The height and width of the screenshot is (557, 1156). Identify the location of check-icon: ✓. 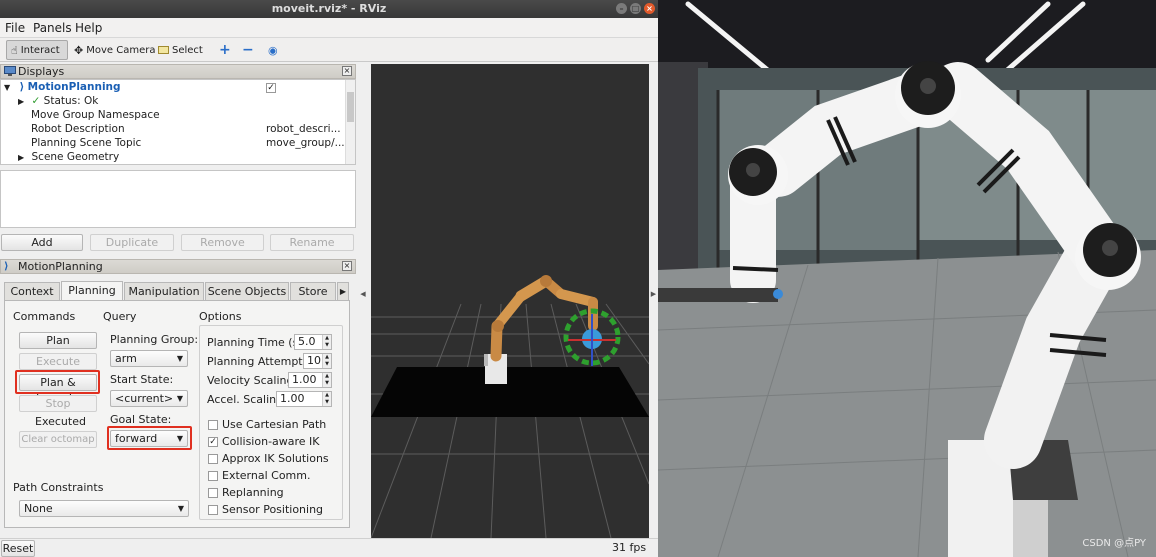
(36, 101).